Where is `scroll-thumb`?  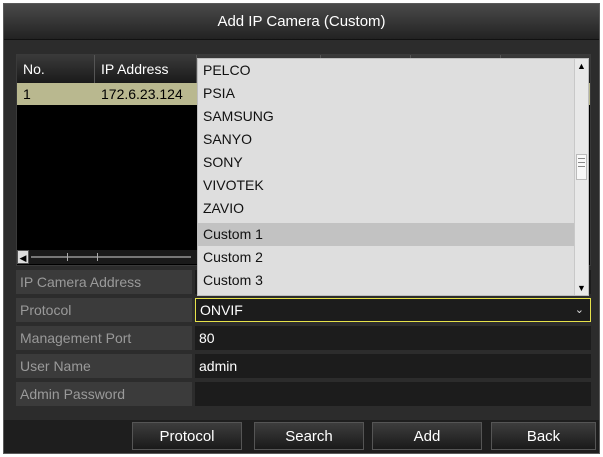
scroll-thumb is located at coordinates (581, 167).